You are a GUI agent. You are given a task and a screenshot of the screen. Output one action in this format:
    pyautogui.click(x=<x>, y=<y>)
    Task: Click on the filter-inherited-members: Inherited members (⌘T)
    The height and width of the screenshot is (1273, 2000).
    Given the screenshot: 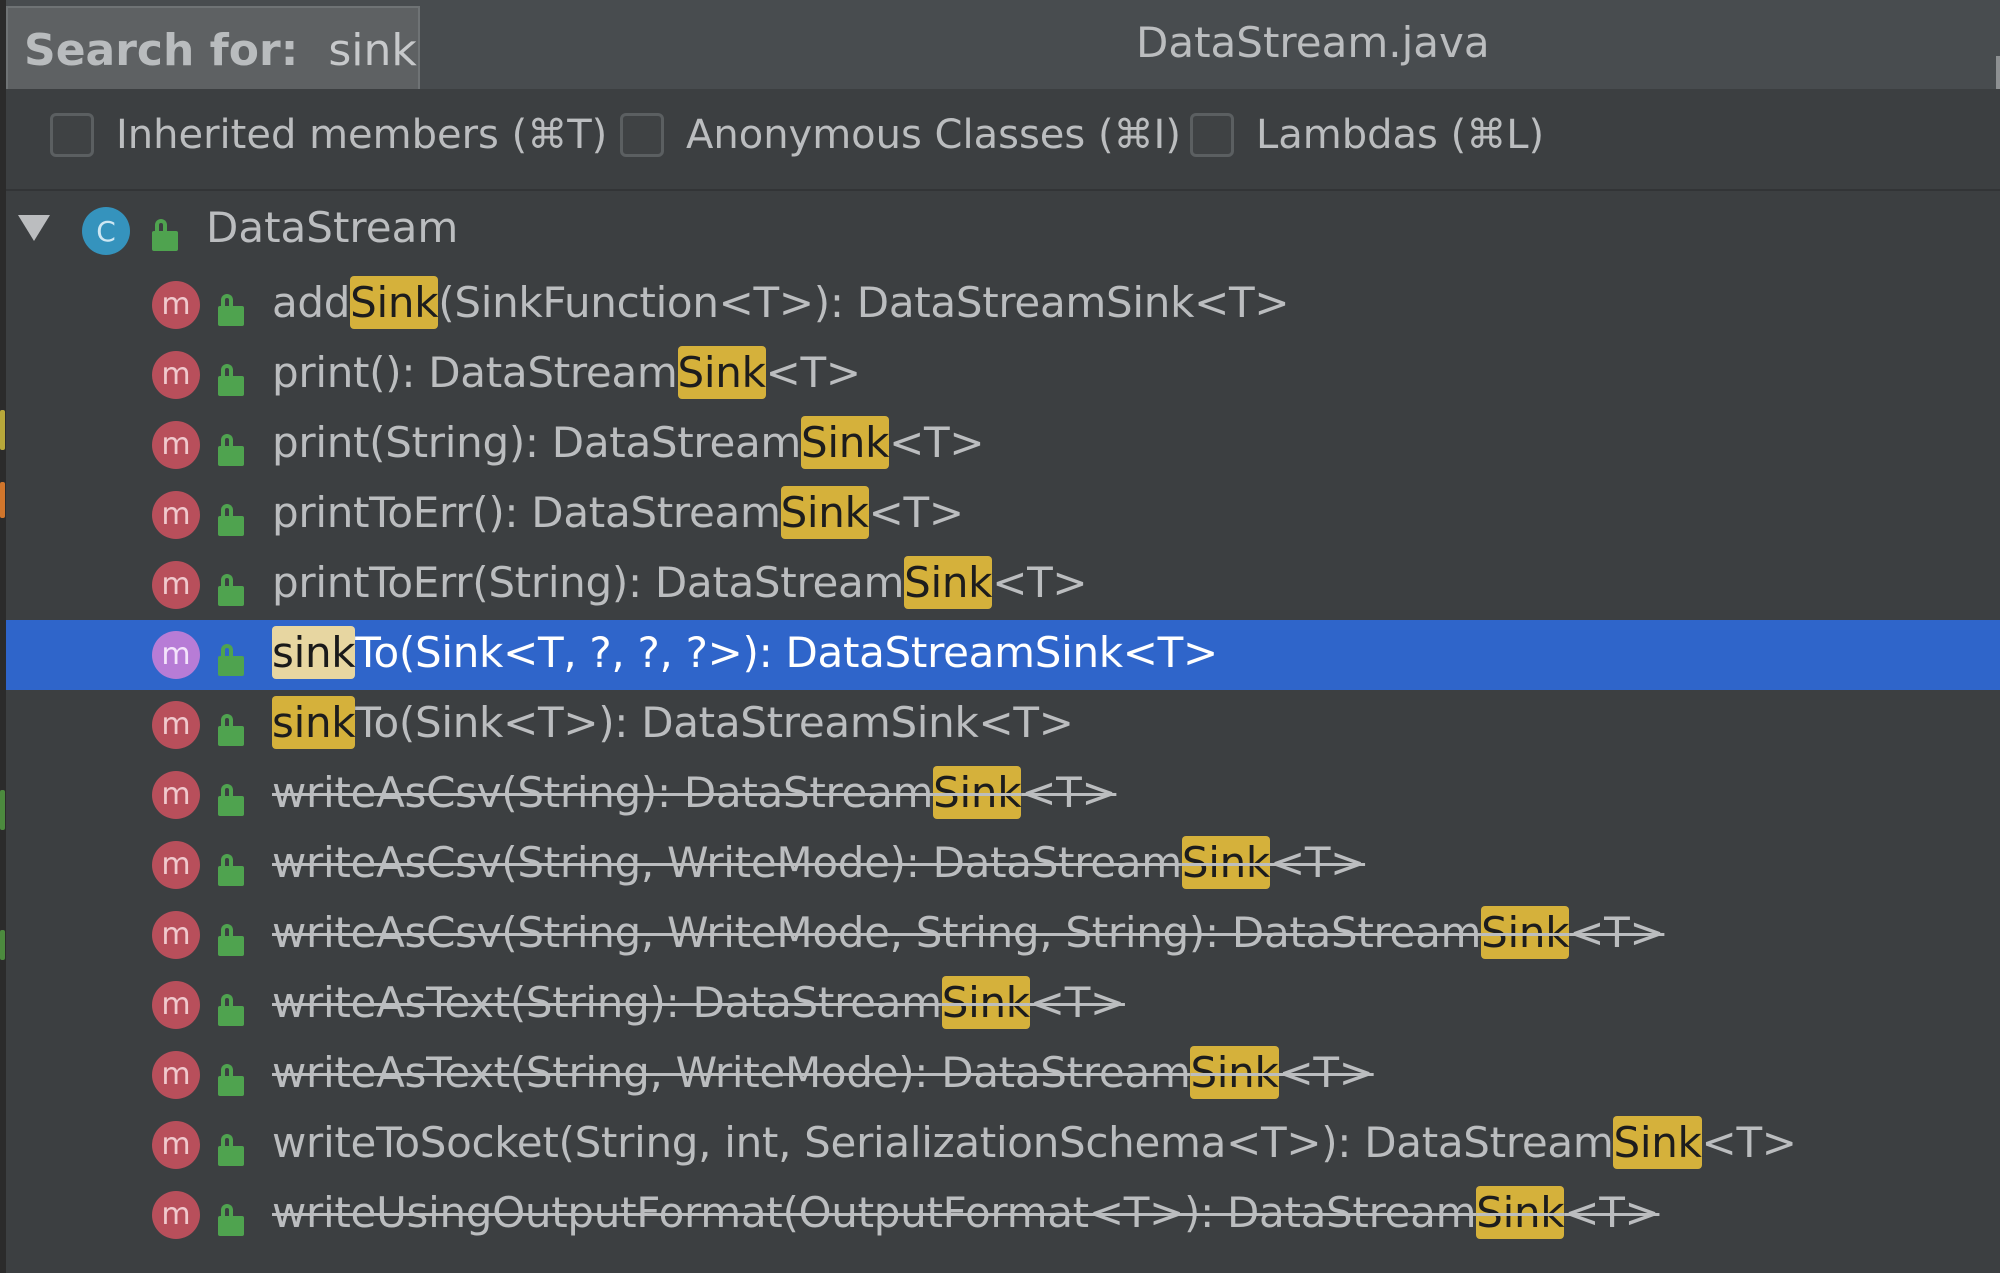 What is the action you would take?
    pyautogui.click(x=328, y=135)
    